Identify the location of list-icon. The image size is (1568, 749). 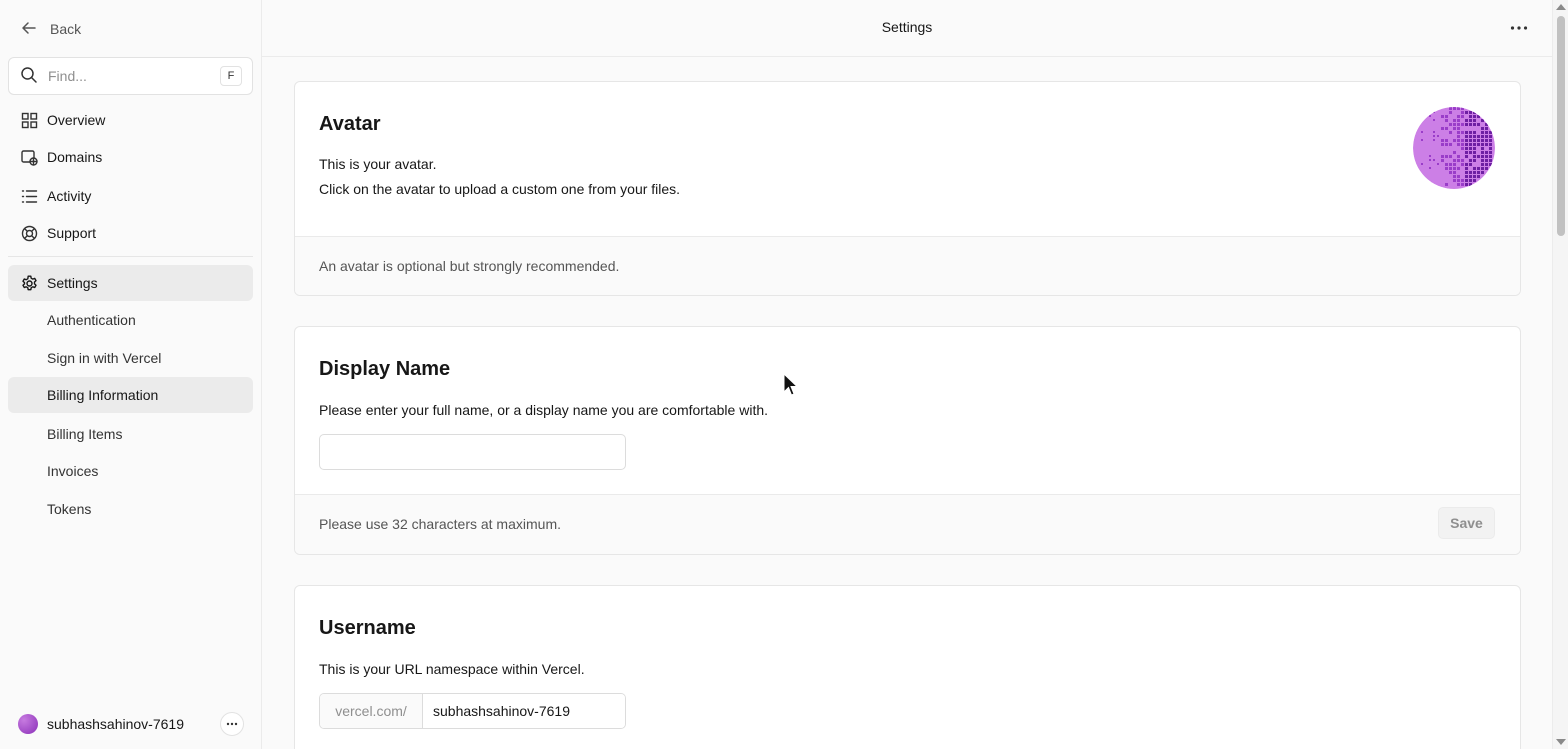
(29, 196).